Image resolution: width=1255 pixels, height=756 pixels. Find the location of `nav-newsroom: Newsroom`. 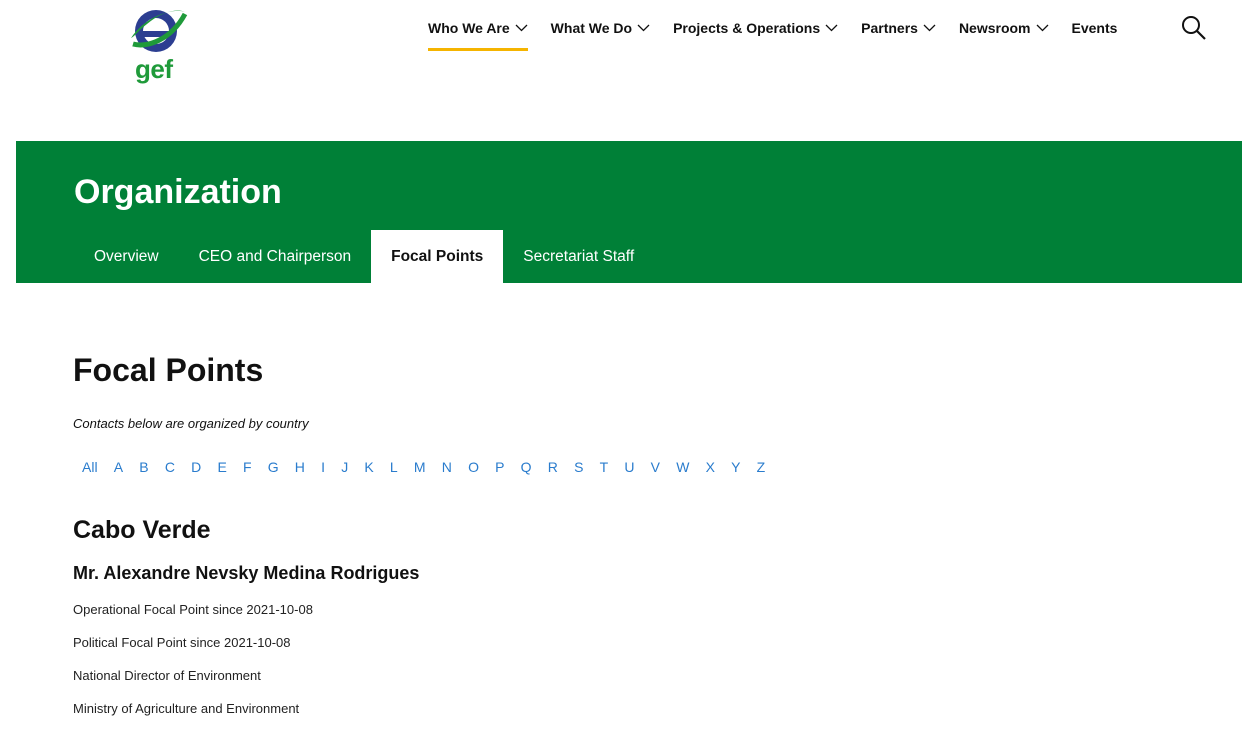

nav-newsroom: Newsroom is located at coordinates (1004, 28).